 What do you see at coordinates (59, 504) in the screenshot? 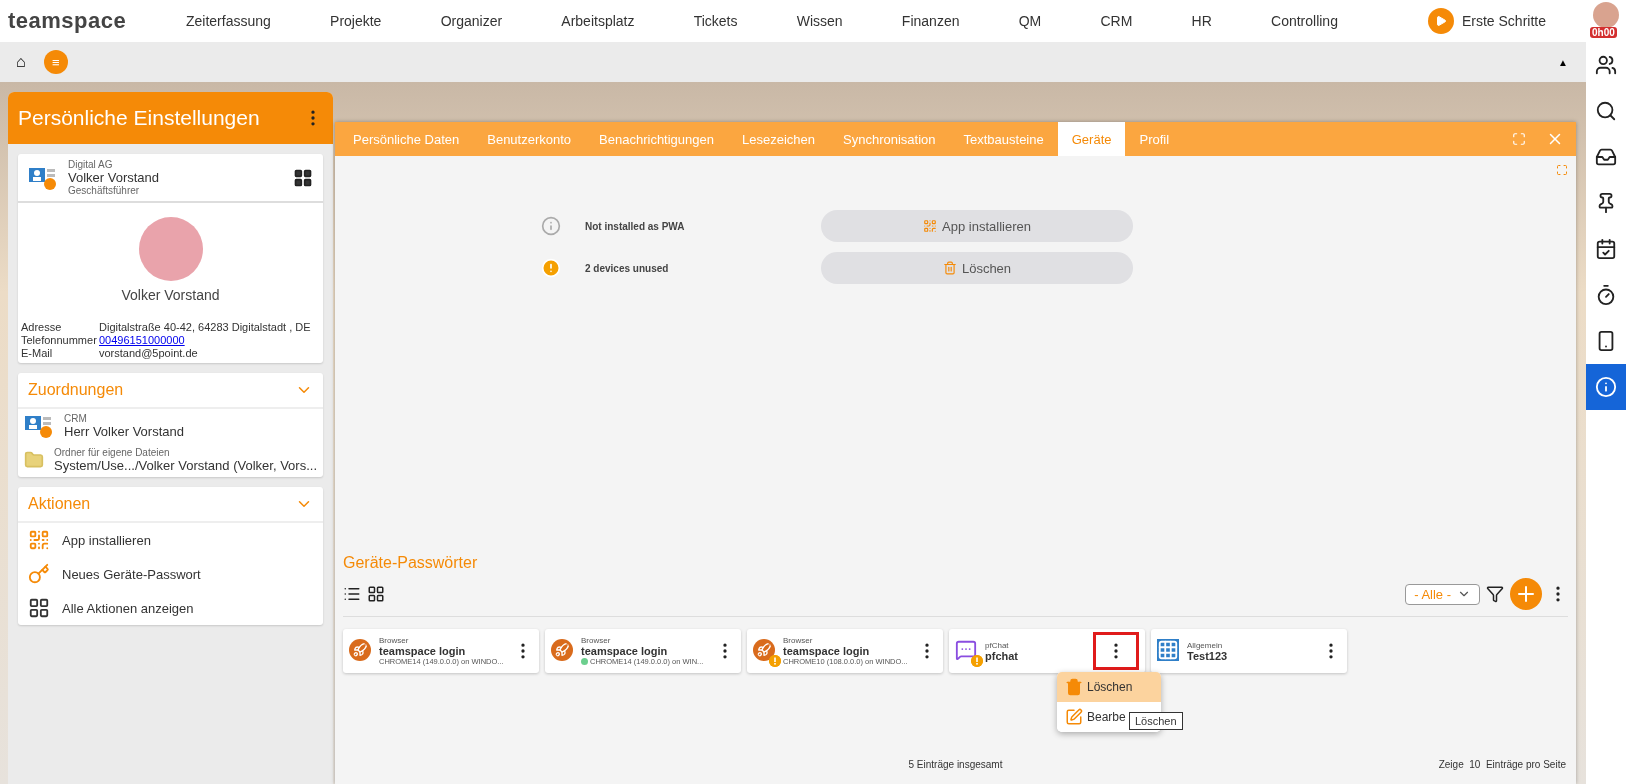
I see `section-title: Aktionen` at bounding box center [59, 504].